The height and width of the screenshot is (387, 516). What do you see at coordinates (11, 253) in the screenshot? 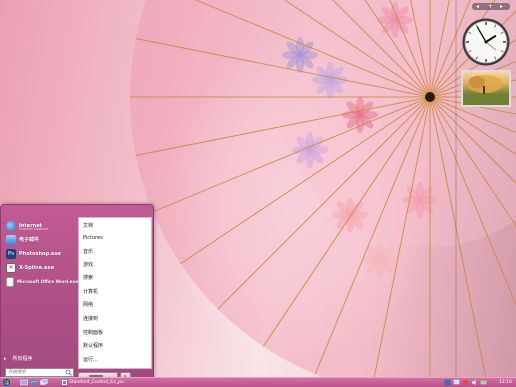
I see `photoshop-icon: Ps` at bounding box center [11, 253].